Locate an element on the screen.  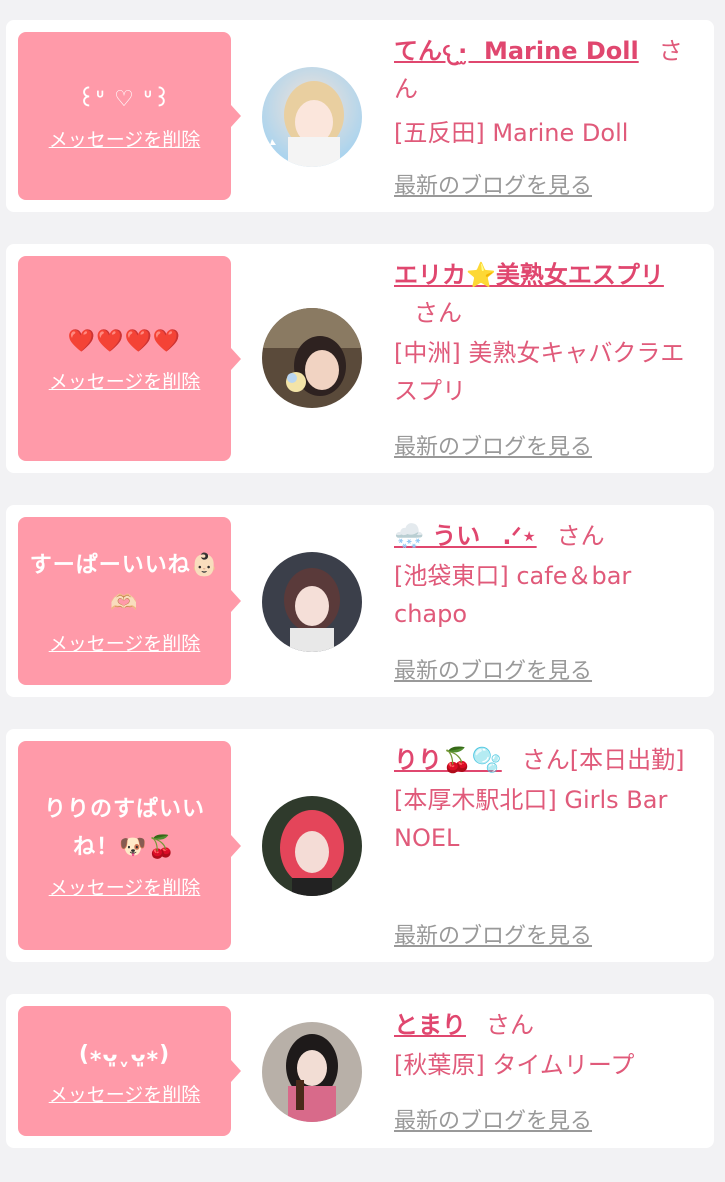
message-text: すーぱーいいね👶🏻🫶🏻 is located at coordinates (124, 584).